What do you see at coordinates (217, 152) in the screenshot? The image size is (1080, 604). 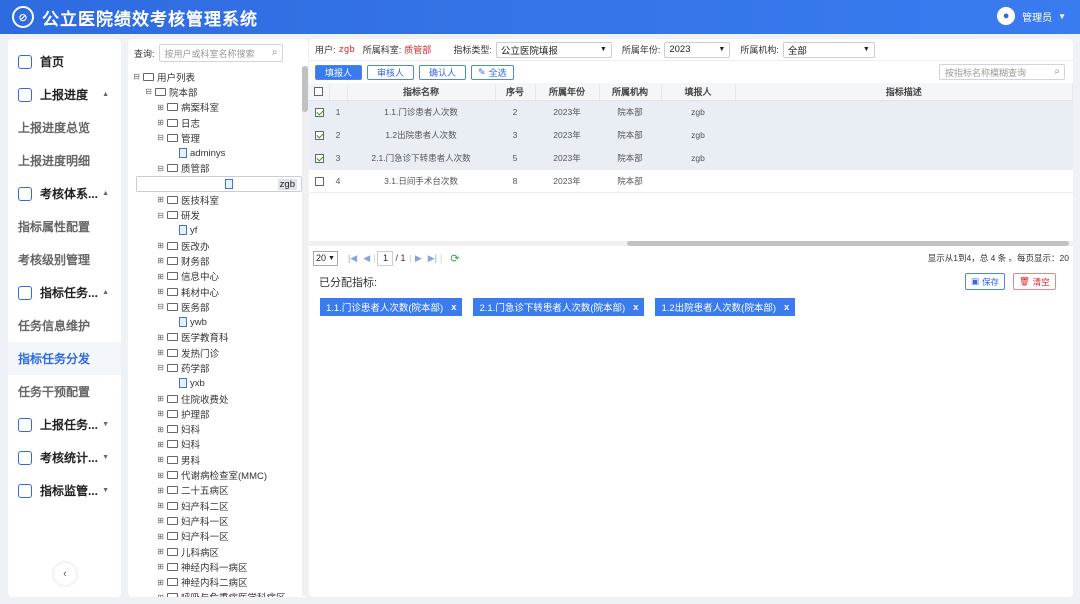 I see `tree-node-user: adminys` at bounding box center [217, 152].